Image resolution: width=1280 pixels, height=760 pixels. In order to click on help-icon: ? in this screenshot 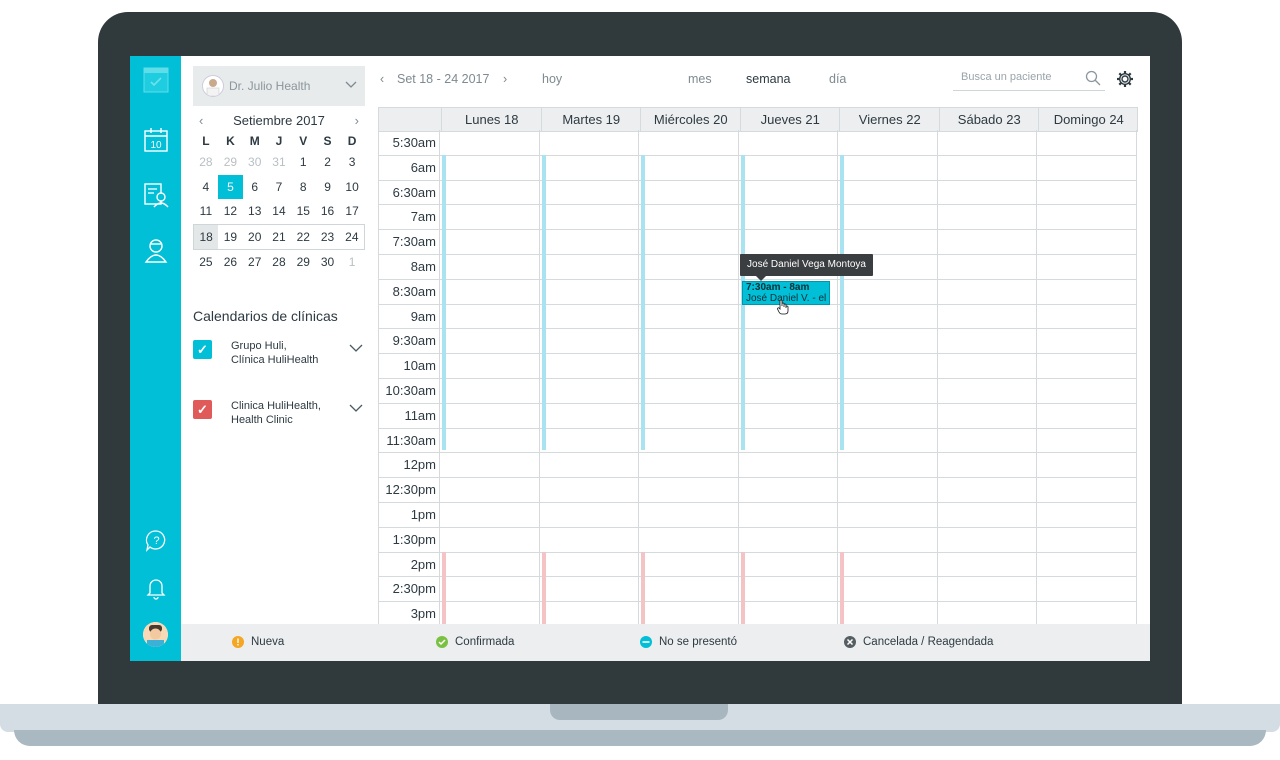, I will do `click(156, 540)`.